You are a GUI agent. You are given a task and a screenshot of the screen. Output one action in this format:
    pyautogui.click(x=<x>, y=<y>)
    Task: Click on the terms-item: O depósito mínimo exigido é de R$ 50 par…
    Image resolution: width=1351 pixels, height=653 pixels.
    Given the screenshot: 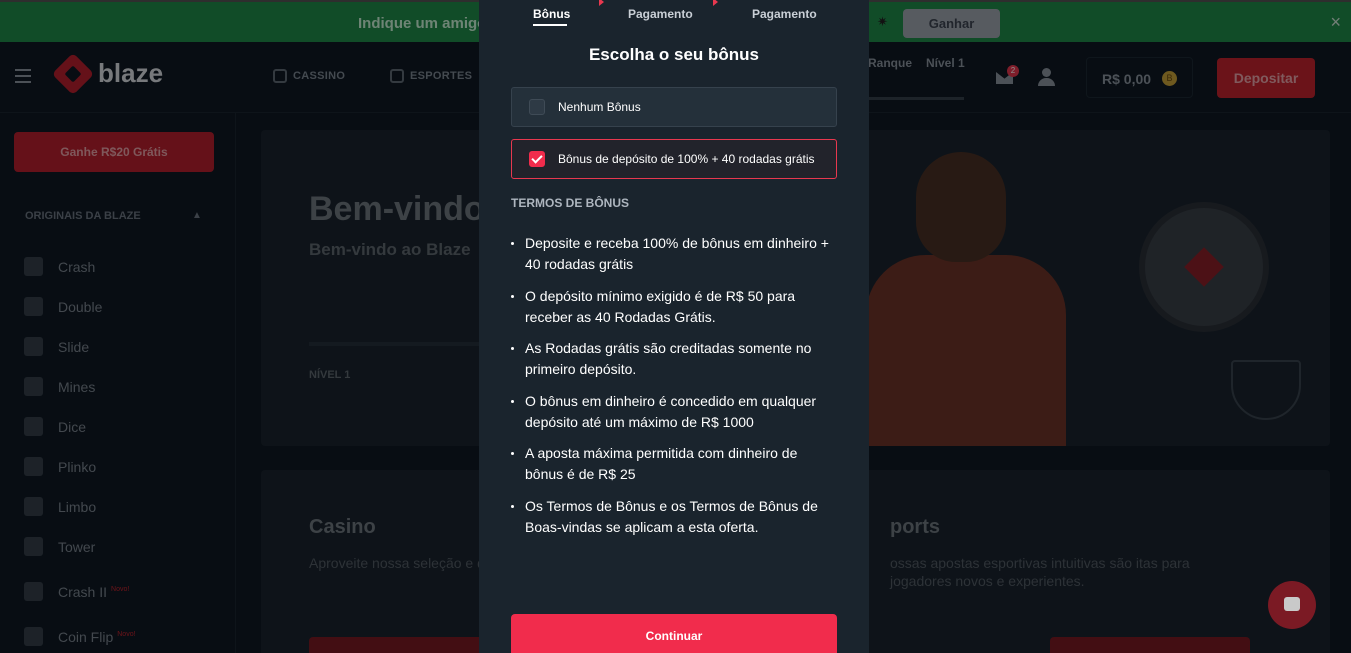 What is the action you would take?
    pyautogui.click(x=674, y=307)
    